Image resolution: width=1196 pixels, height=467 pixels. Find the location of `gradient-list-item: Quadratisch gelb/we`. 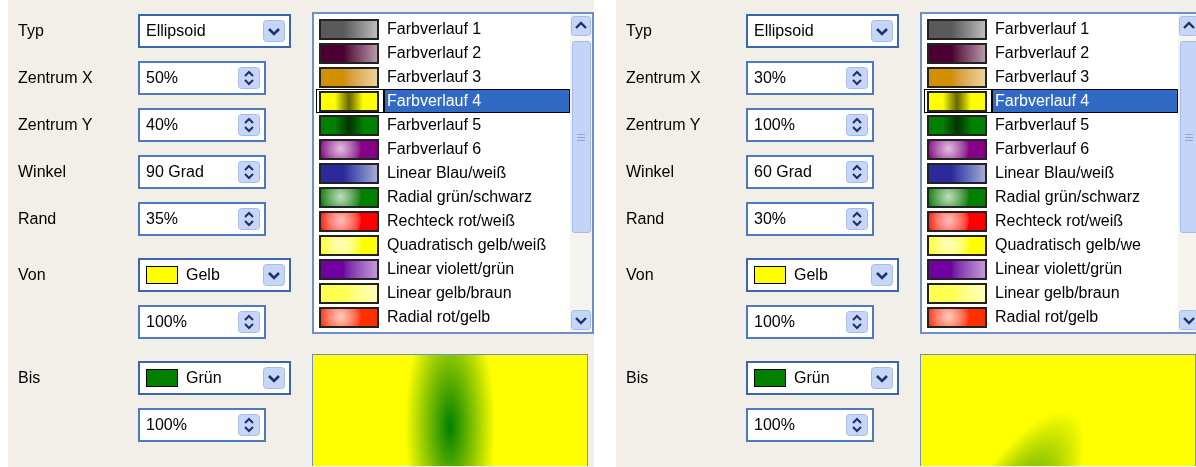

gradient-list-item: Quadratisch gelb/we is located at coordinates (1051, 245).